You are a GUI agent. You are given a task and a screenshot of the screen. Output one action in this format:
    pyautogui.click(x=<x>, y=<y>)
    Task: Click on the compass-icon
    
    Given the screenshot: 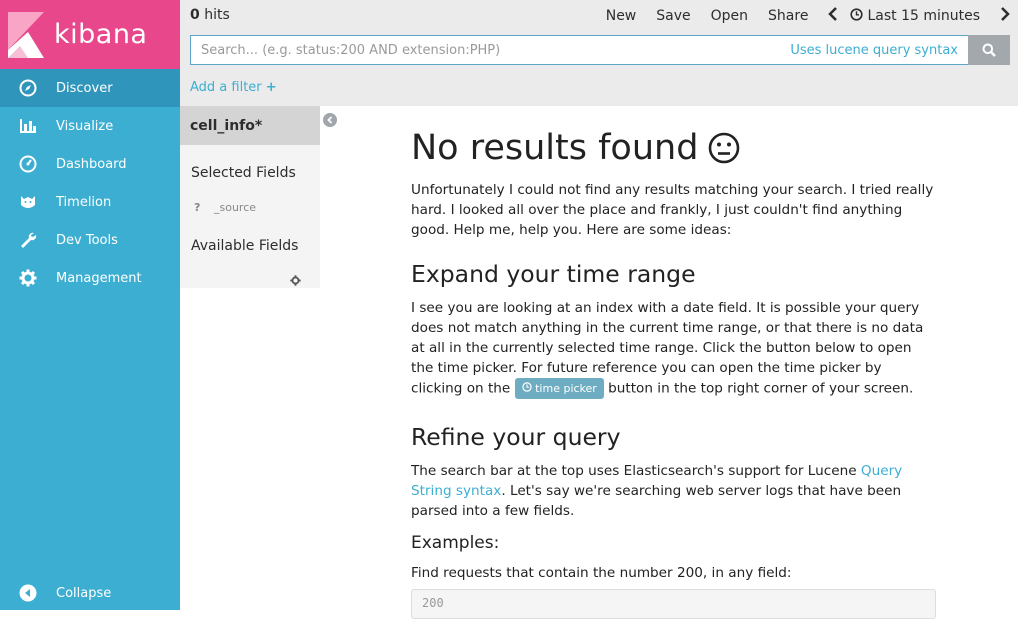 What is the action you would take?
    pyautogui.click(x=28, y=88)
    